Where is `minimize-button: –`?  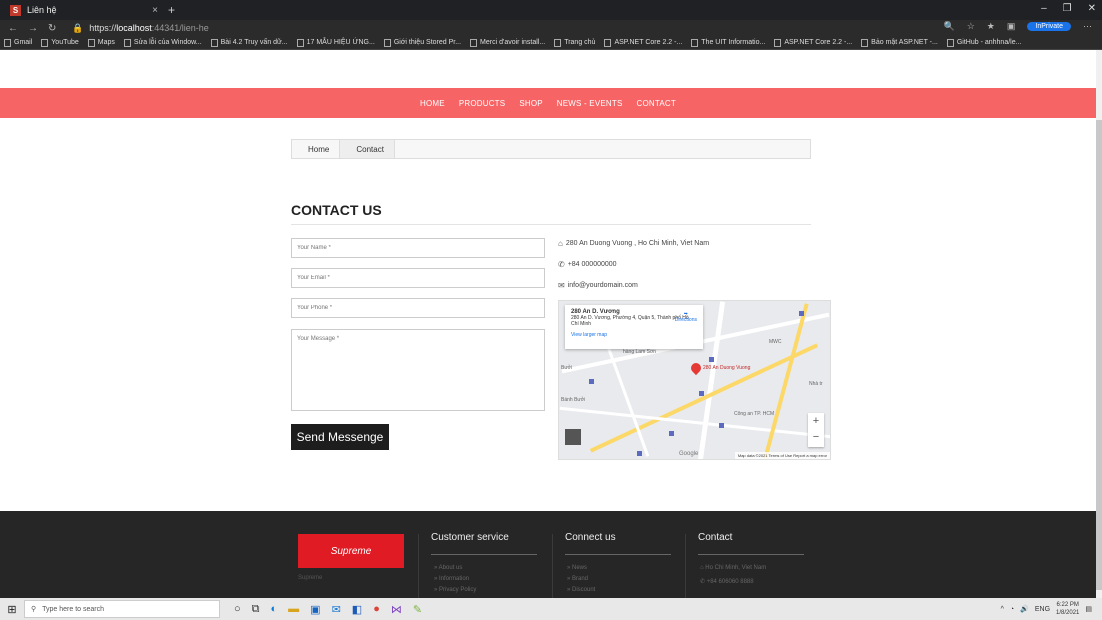
minimize-button: – is located at coordinates (1044, 8).